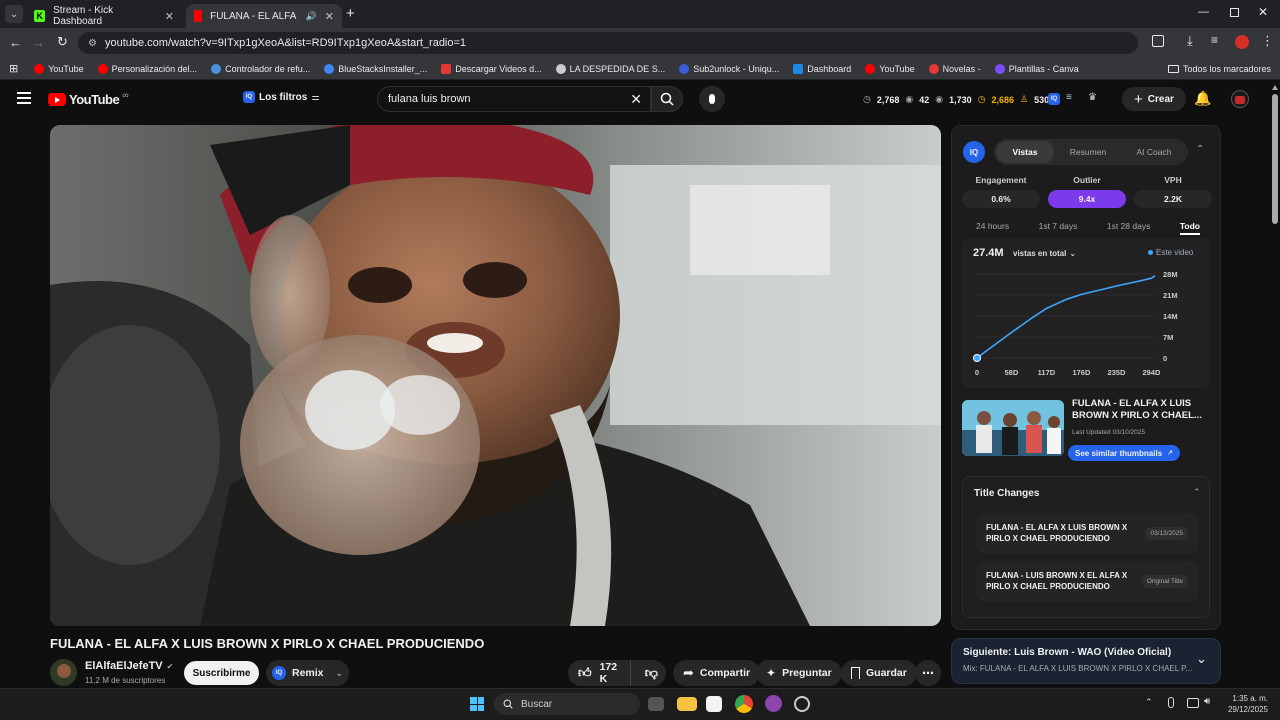 Image resolution: width=1280 pixels, height=720 pixels. I want to click on create-button: + Crear, so click(1154, 99).